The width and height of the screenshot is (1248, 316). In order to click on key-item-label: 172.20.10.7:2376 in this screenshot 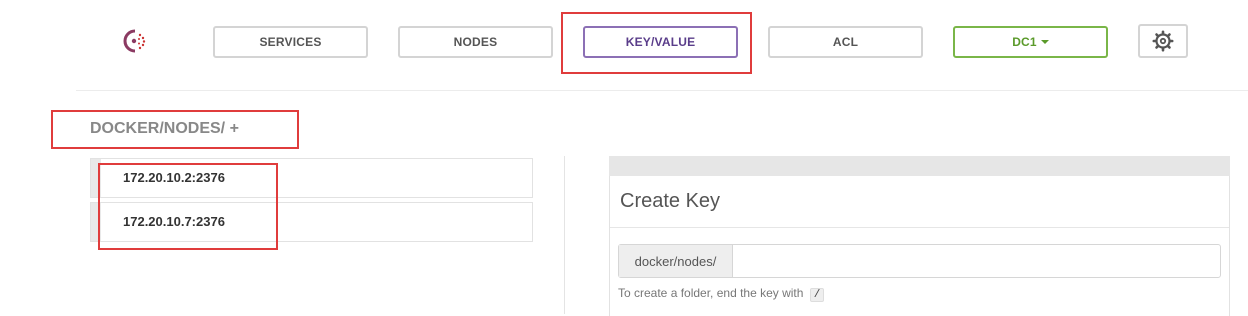, I will do `click(174, 221)`.